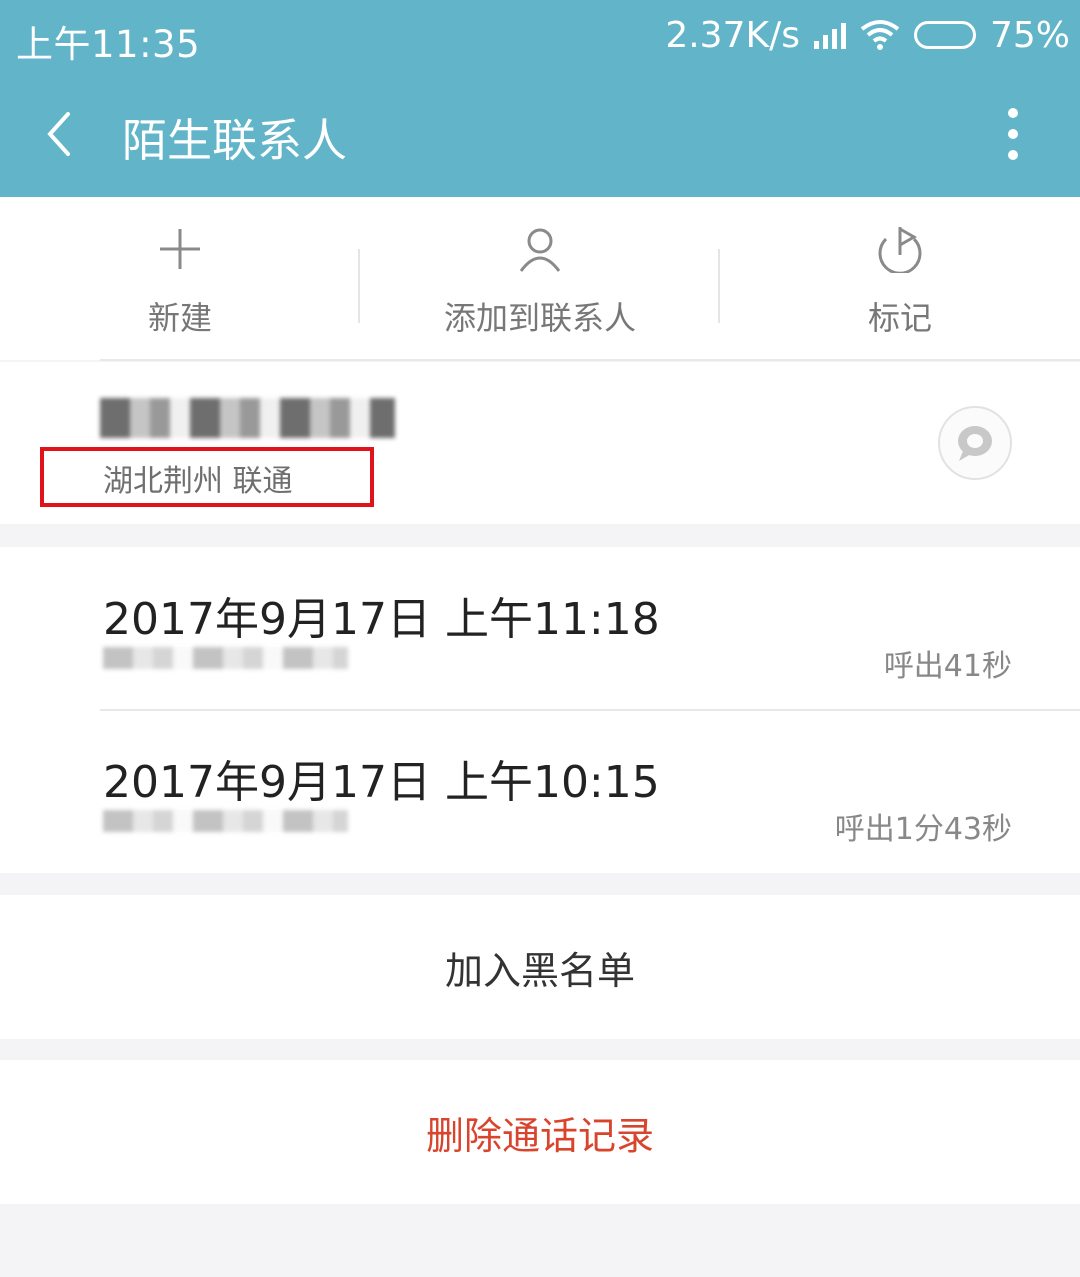 The image size is (1080, 1277). I want to click on message-button, so click(975, 443).